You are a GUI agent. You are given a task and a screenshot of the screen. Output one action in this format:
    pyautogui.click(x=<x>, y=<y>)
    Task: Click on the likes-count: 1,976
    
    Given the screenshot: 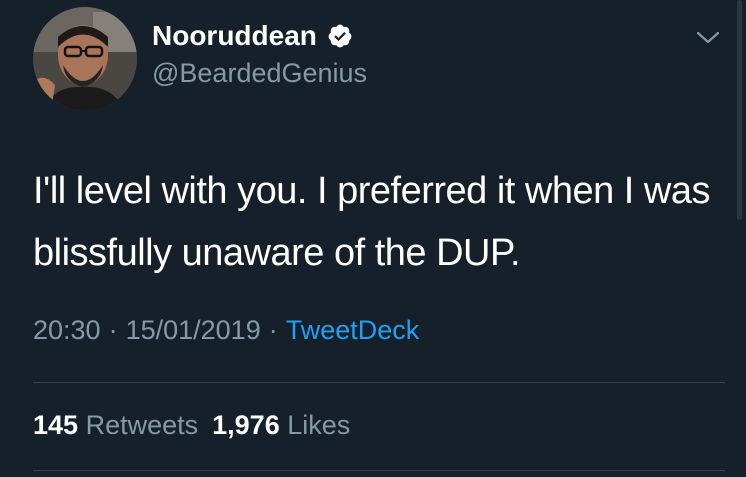 What is the action you would take?
    pyautogui.click(x=246, y=425)
    